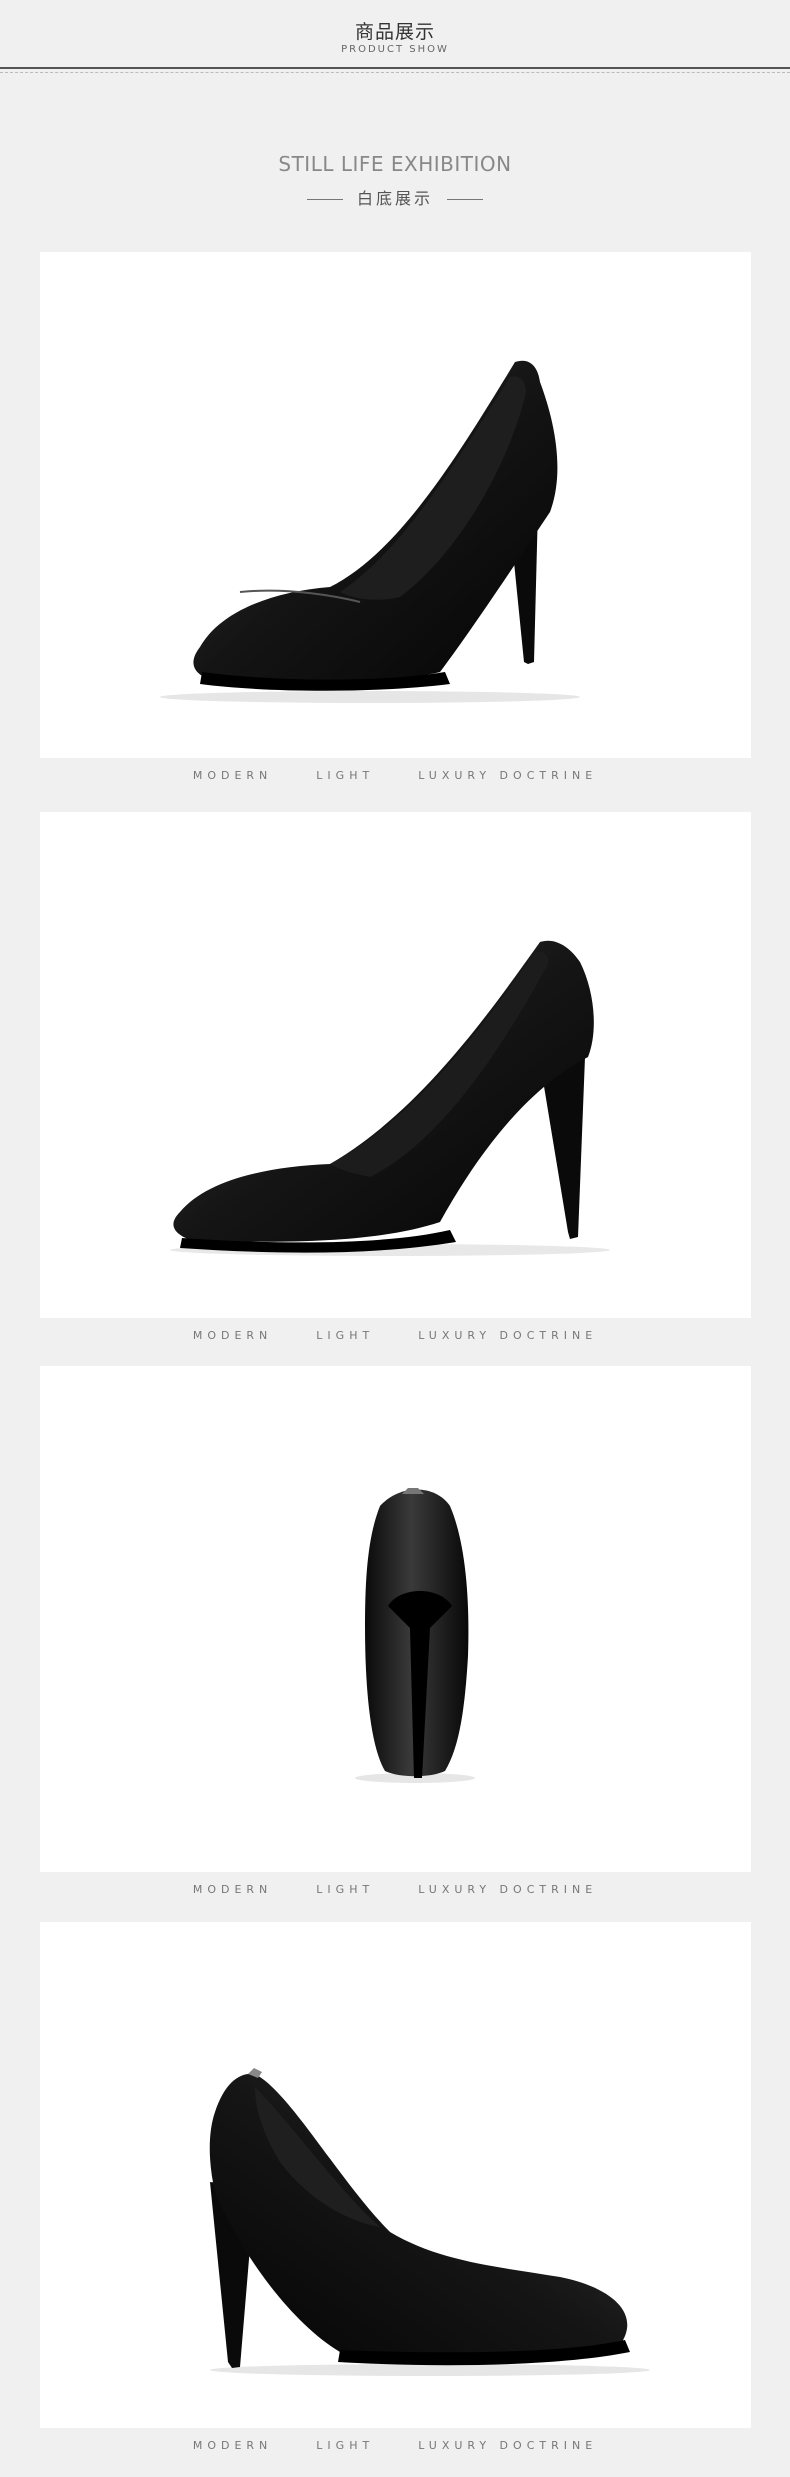  Describe the element at coordinates (395, 1889) in the screenshot. I see `caption-3: MODERN LIGHT LUXURY DOCTRINE` at that location.